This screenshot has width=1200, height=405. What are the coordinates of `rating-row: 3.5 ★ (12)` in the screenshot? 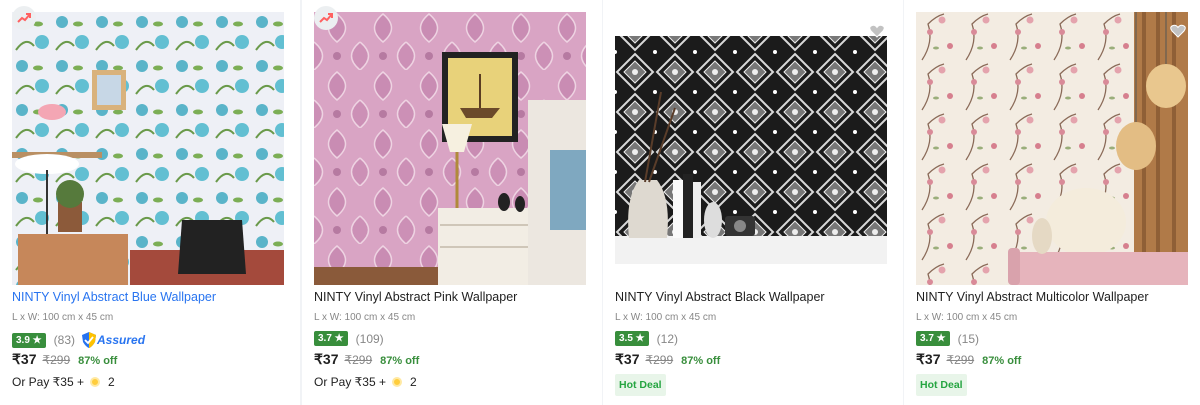 It's located at (646, 338).